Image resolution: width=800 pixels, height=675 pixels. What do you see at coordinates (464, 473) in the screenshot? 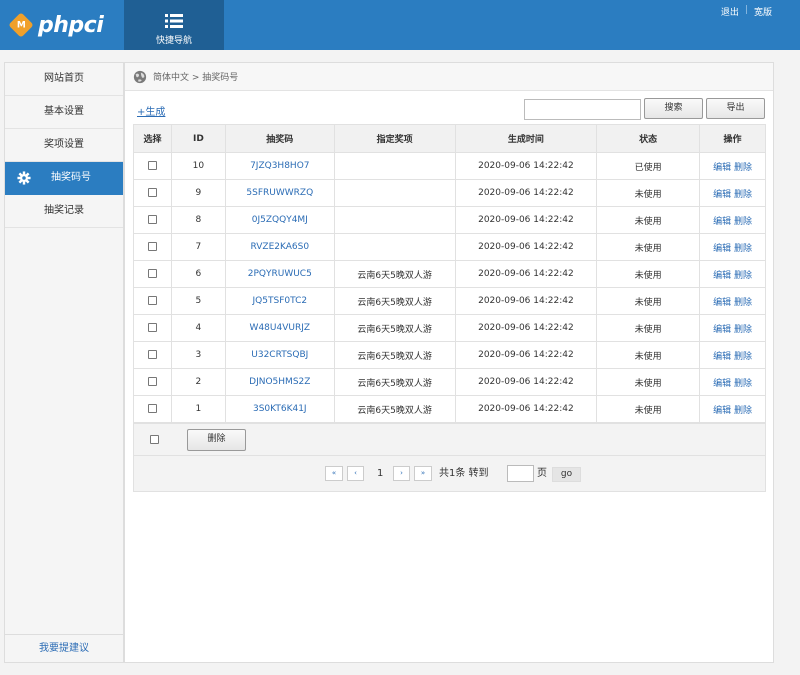
I see `total-count-text: 共1条 转到` at bounding box center [464, 473].